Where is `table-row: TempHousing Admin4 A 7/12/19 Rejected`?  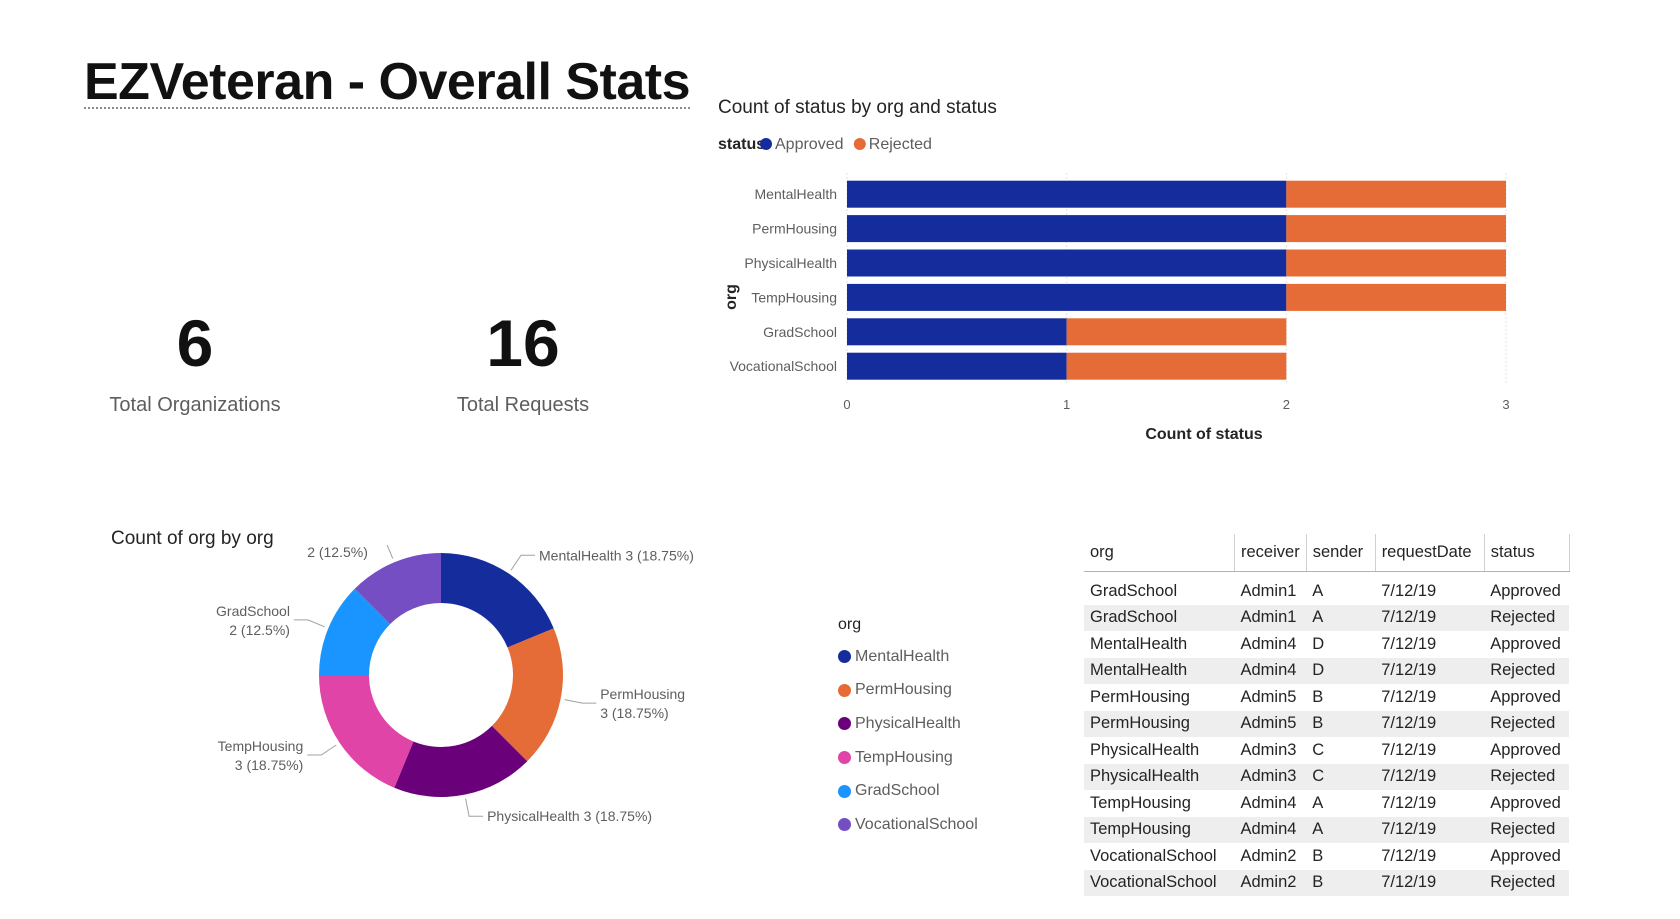 table-row: TempHousing Admin4 A 7/12/19 Rejected is located at coordinates (1327, 829).